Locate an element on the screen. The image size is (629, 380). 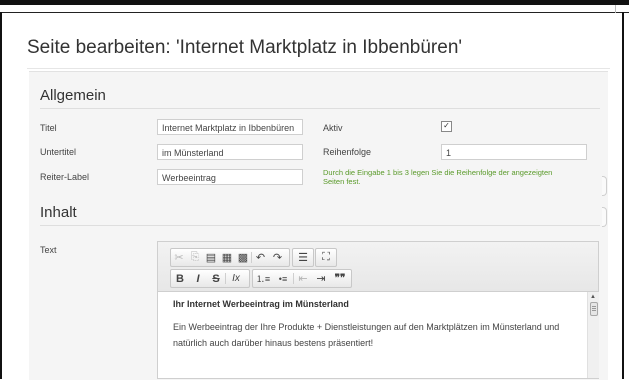
reihenfolge-input: 1 is located at coordinates (514, 152).